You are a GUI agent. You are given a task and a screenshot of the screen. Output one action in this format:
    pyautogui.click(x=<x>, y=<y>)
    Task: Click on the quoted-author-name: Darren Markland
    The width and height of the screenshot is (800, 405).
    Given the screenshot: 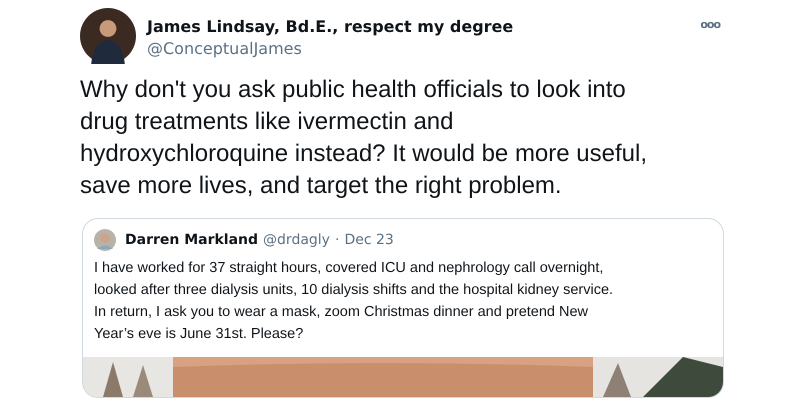 What is the action you would take?
    pyautogui.click(x=191, y=240)
    